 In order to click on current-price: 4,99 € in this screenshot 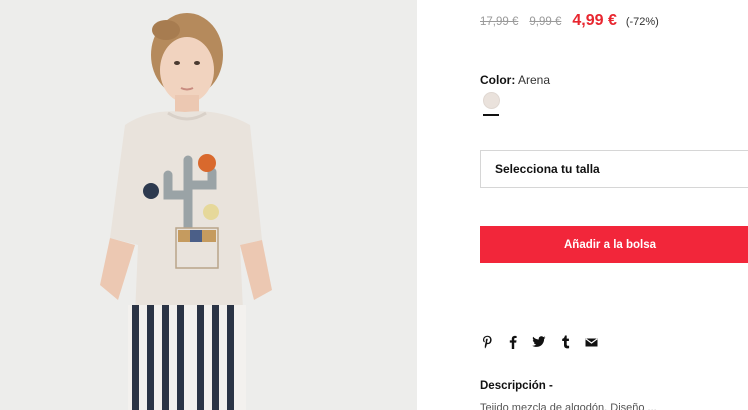, I will do `click(594, 20)`.